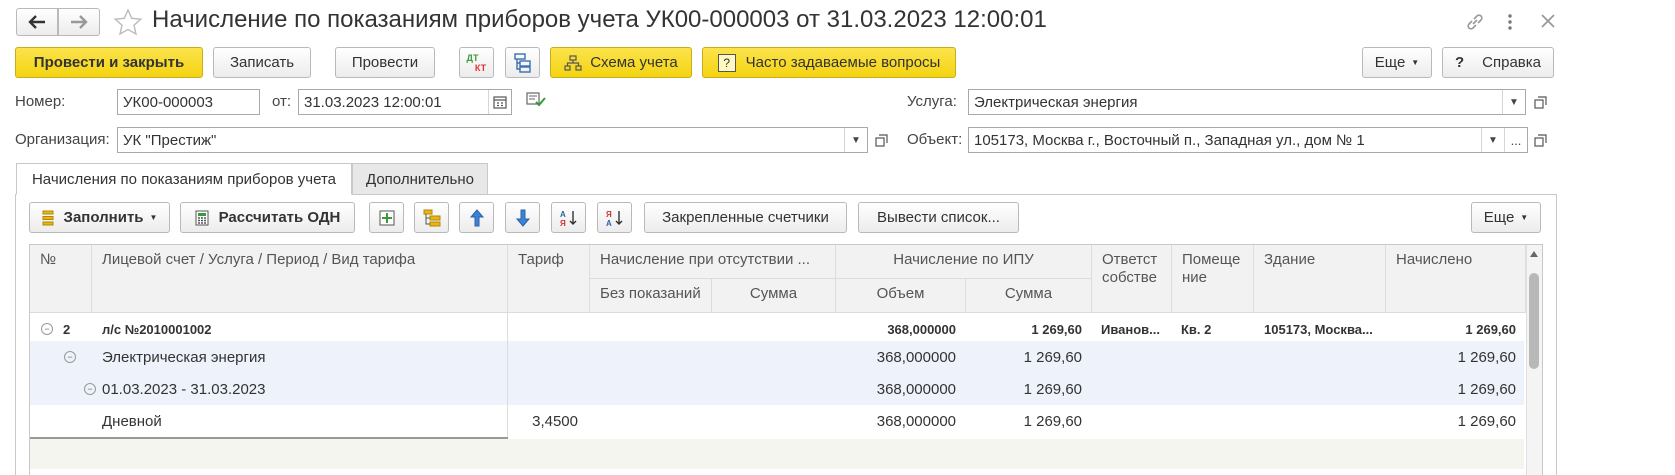 This screenshot has width=1675, height=475. I want to click on more-label: Еще, so click(1390, 62).